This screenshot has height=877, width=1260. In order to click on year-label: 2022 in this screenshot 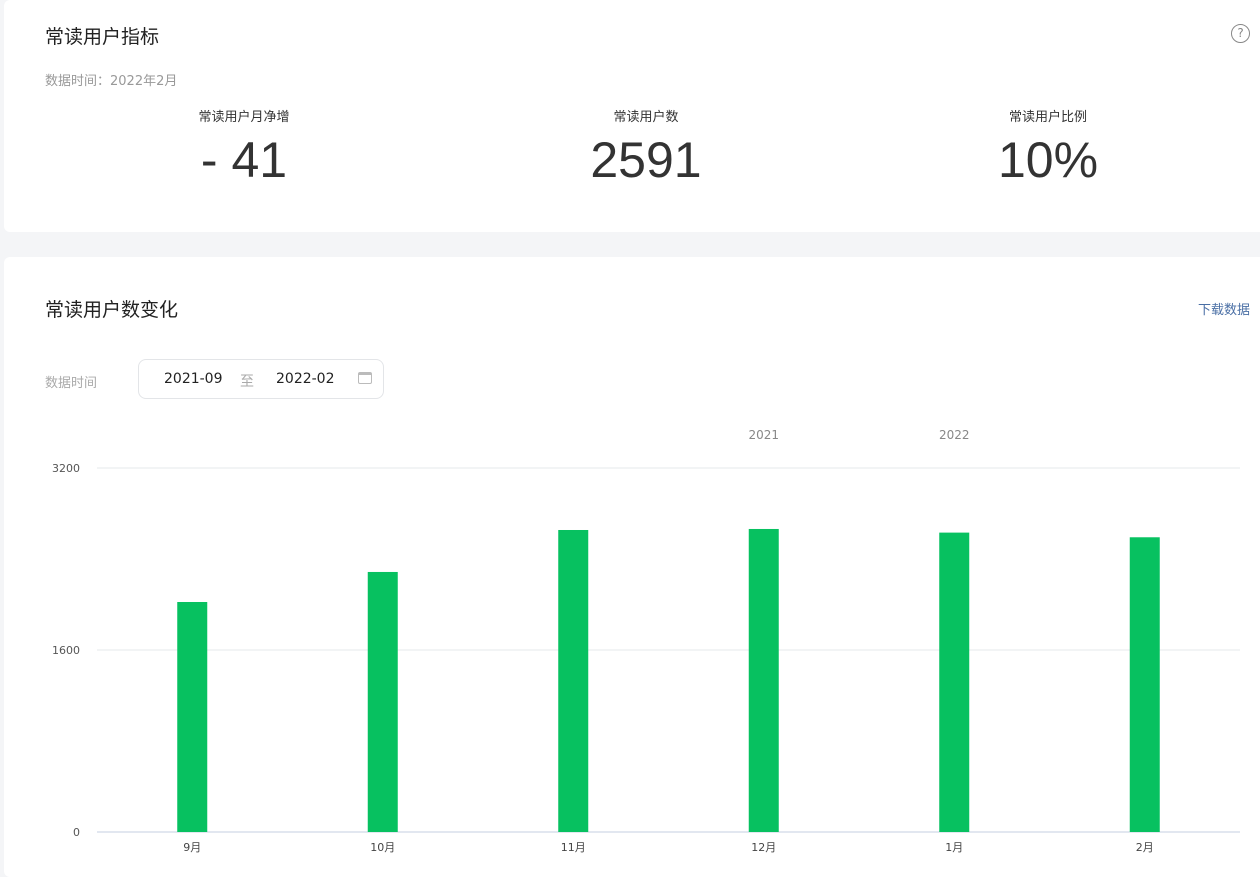, I will do `click(954, 435)`.